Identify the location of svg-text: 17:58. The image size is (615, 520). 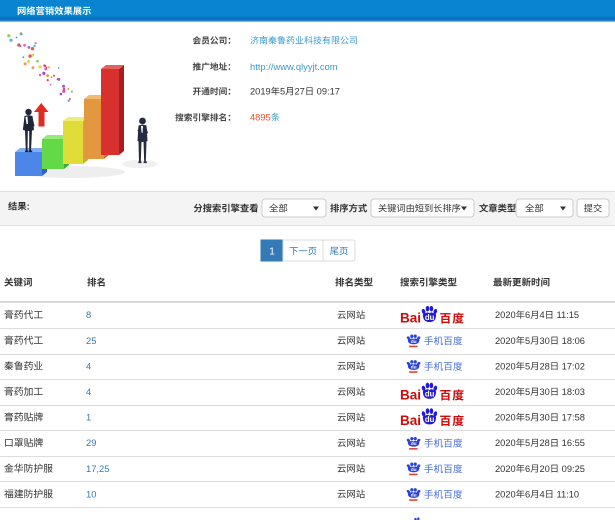
(572, 418).